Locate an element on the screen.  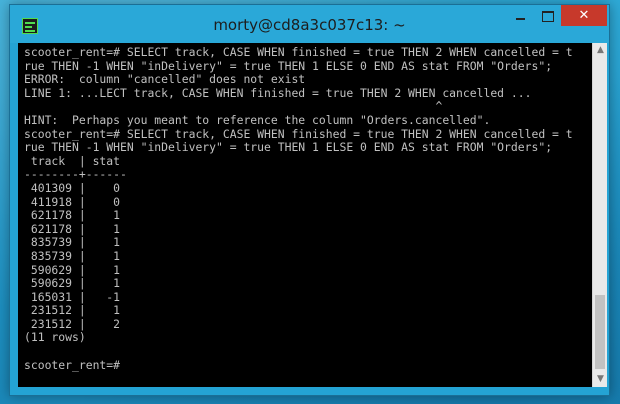
terminal-line: 231512 | 2 is located at coordinates (72, 323).